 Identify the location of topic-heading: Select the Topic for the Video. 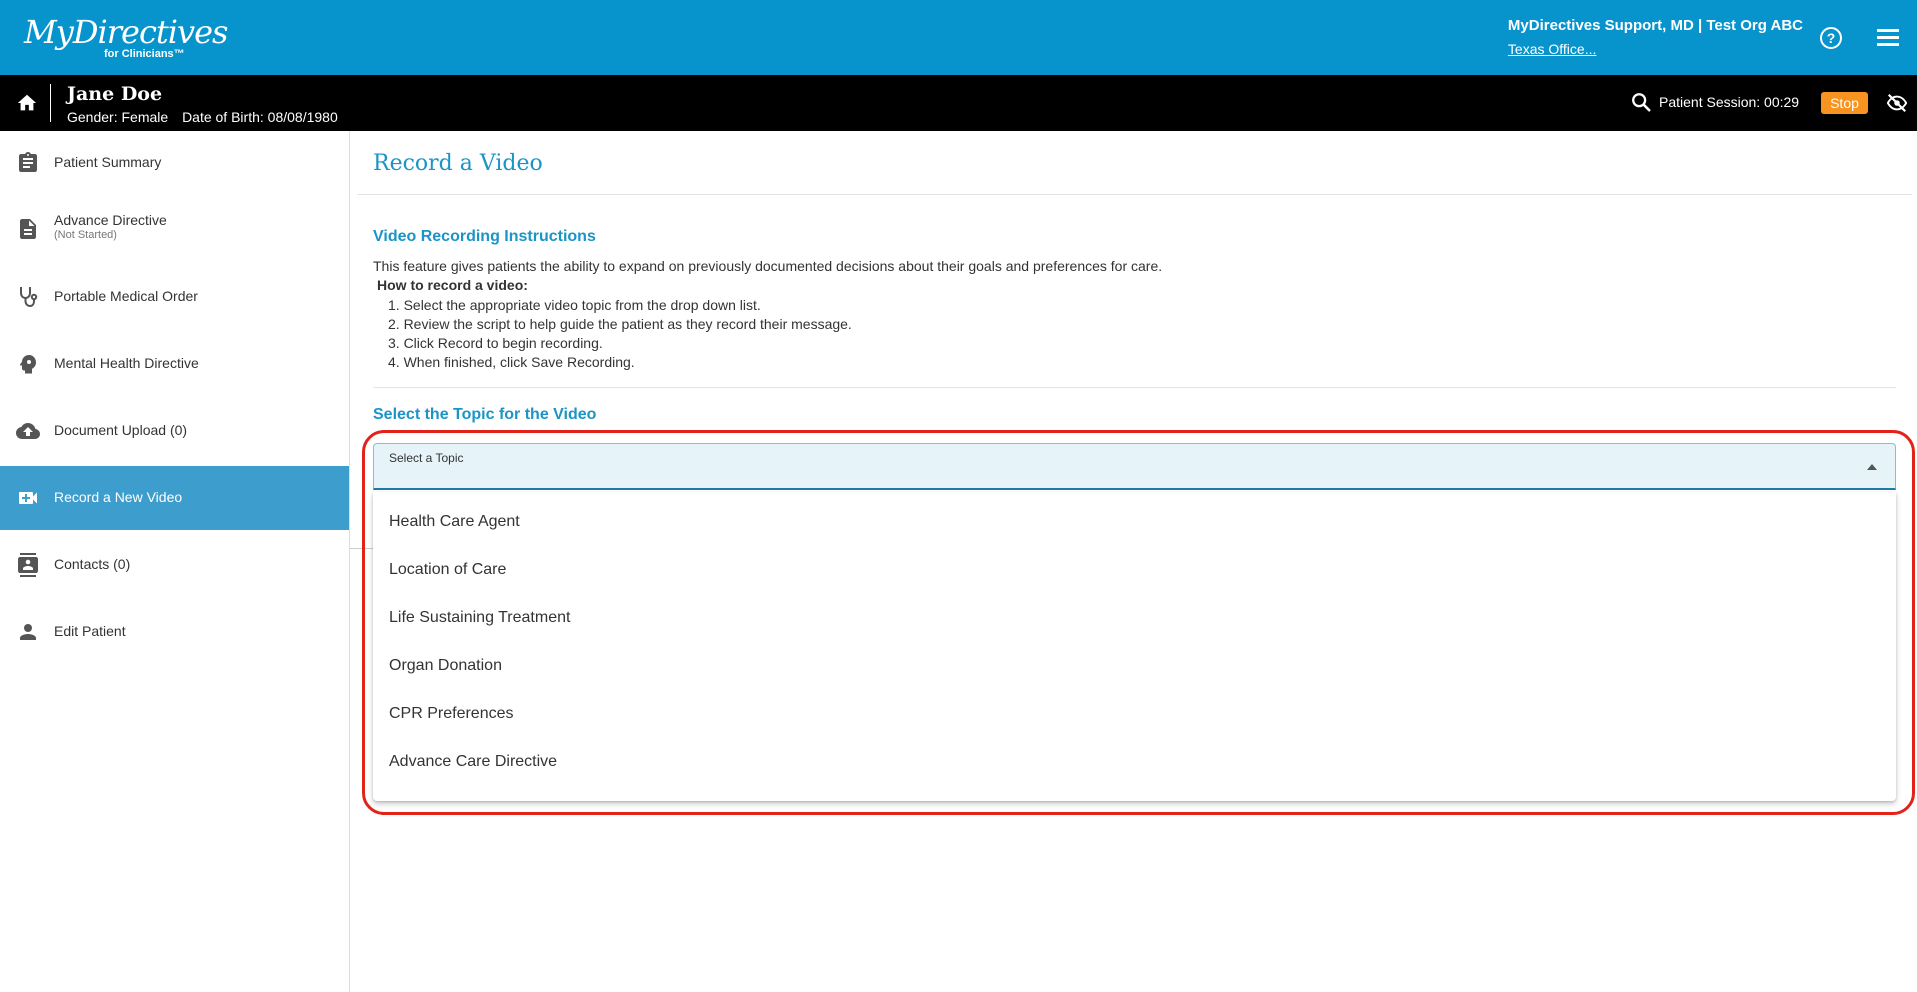
(485, 414).